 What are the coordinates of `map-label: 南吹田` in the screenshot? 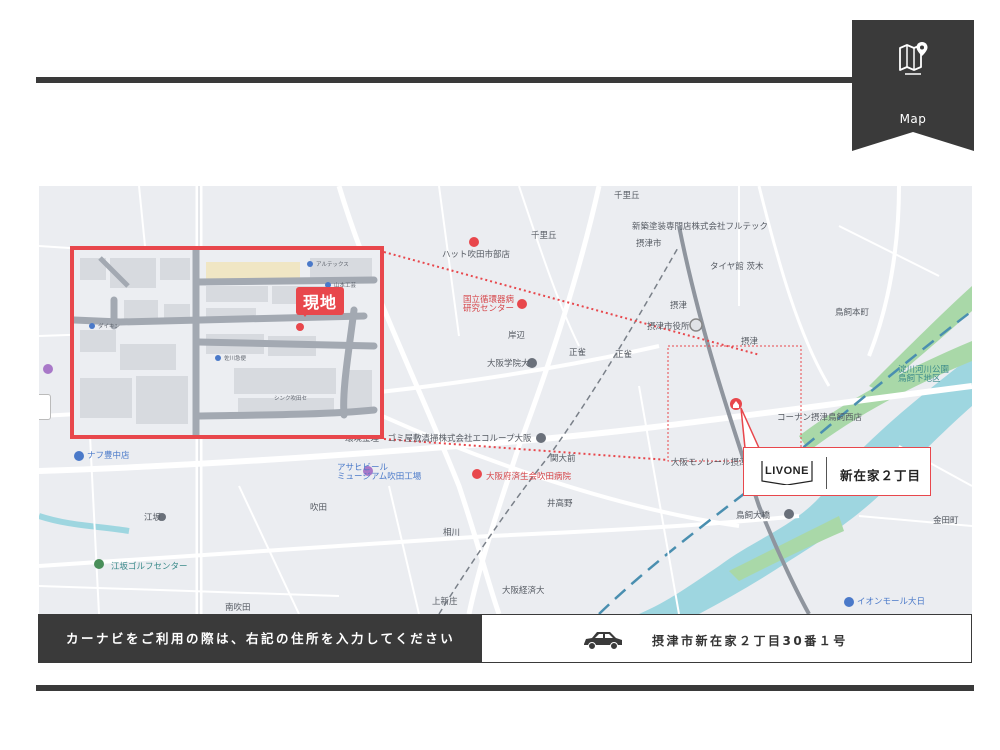 It's located at (238, 608).